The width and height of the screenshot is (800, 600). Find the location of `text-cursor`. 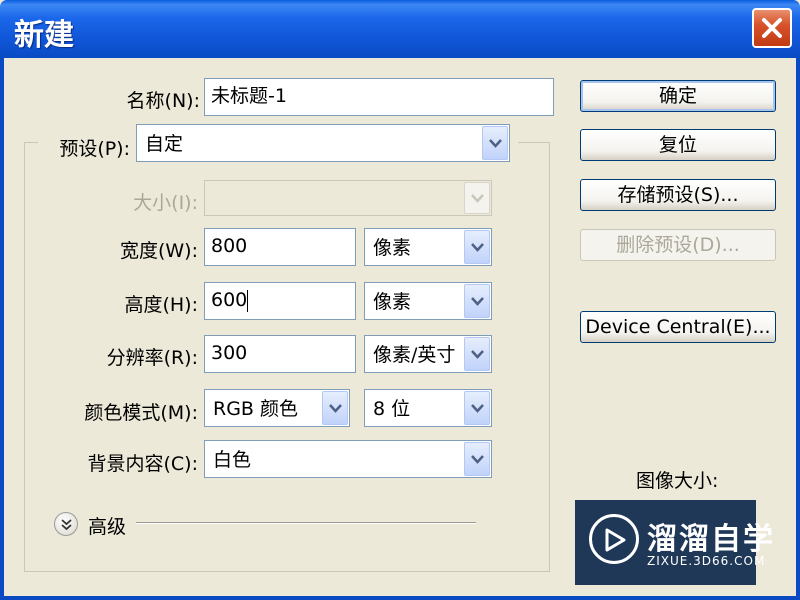

text-cursor is located at coordinates (248, 300).